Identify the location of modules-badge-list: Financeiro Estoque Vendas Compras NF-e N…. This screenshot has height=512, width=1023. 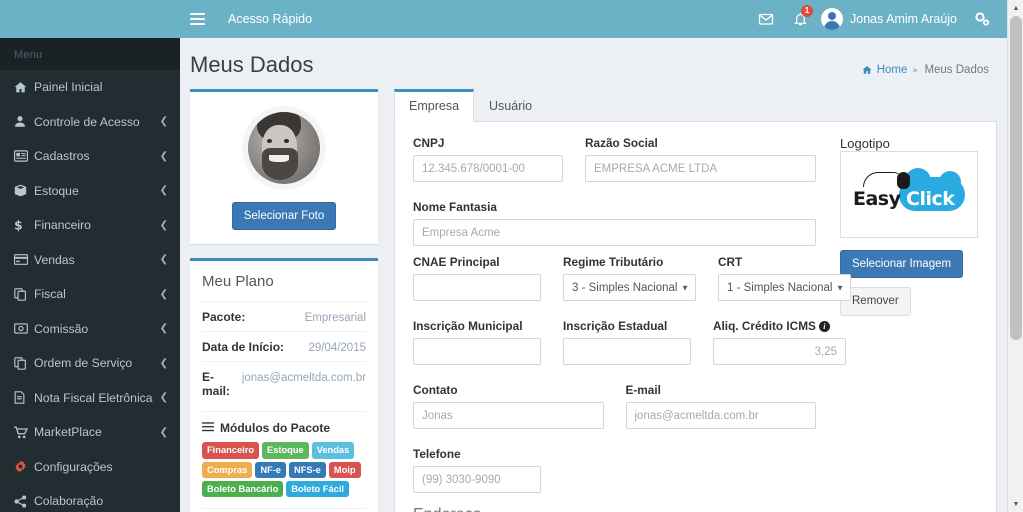
(284, 470).